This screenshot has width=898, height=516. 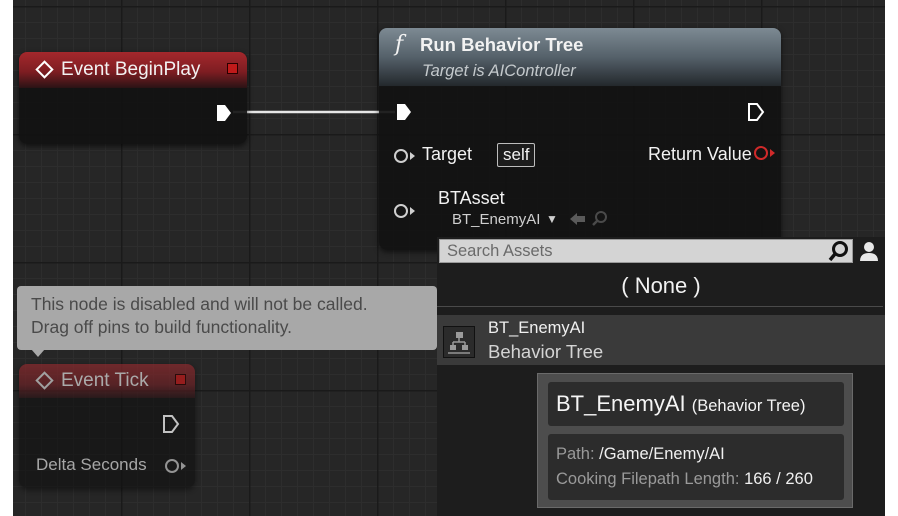 I want to click on node-header: Event BeginPlay, so click(x=133, y=70).